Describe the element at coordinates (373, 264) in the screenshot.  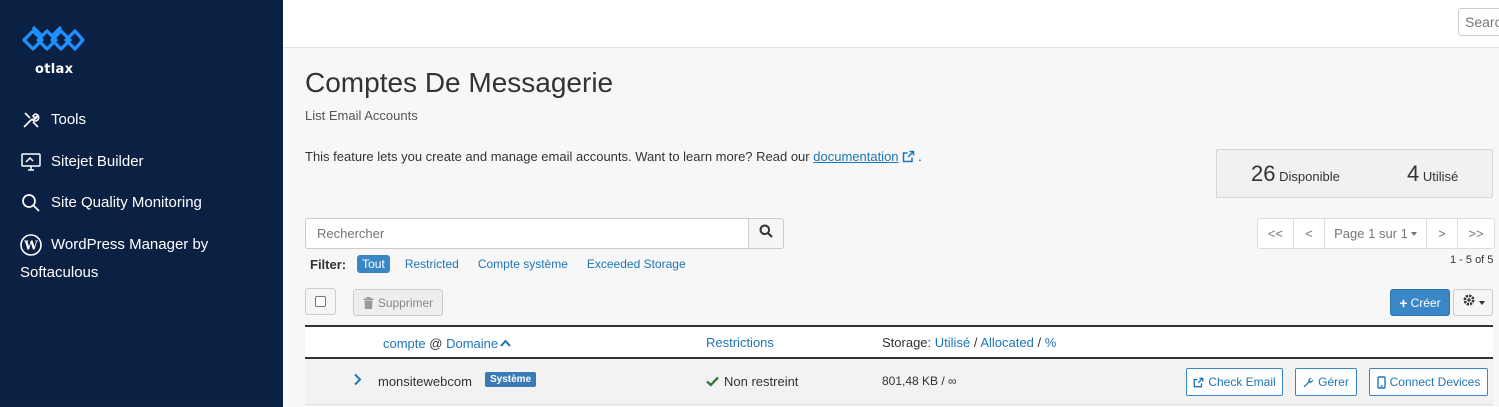
I see `filter-all: Tout` at that location.